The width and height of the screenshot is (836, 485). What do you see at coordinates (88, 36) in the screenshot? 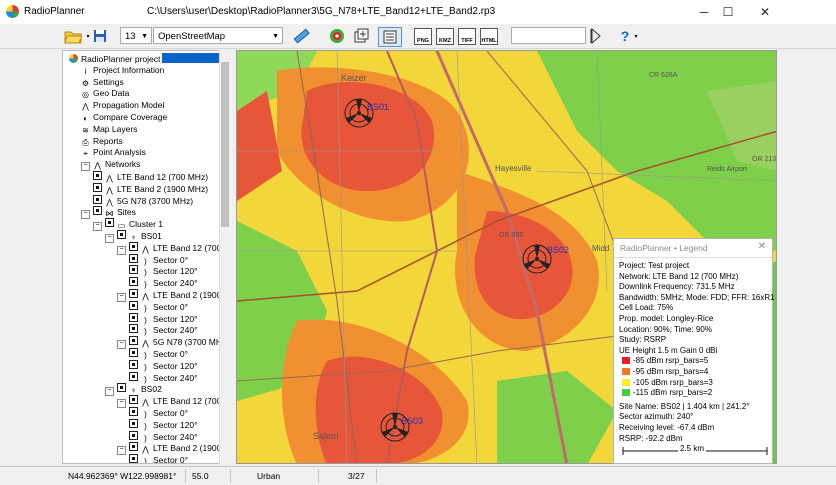
I see `open-dropdown-arrow: ▾` at bounding box center [88, 36].